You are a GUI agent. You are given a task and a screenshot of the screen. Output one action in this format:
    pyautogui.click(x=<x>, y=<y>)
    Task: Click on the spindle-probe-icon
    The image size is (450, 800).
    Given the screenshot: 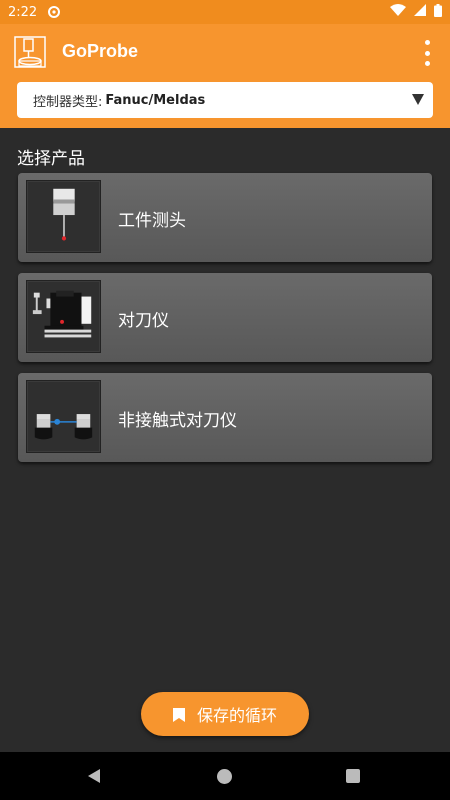 What is the action you would take?
    pyautogui.click(x=63, y=216)
    